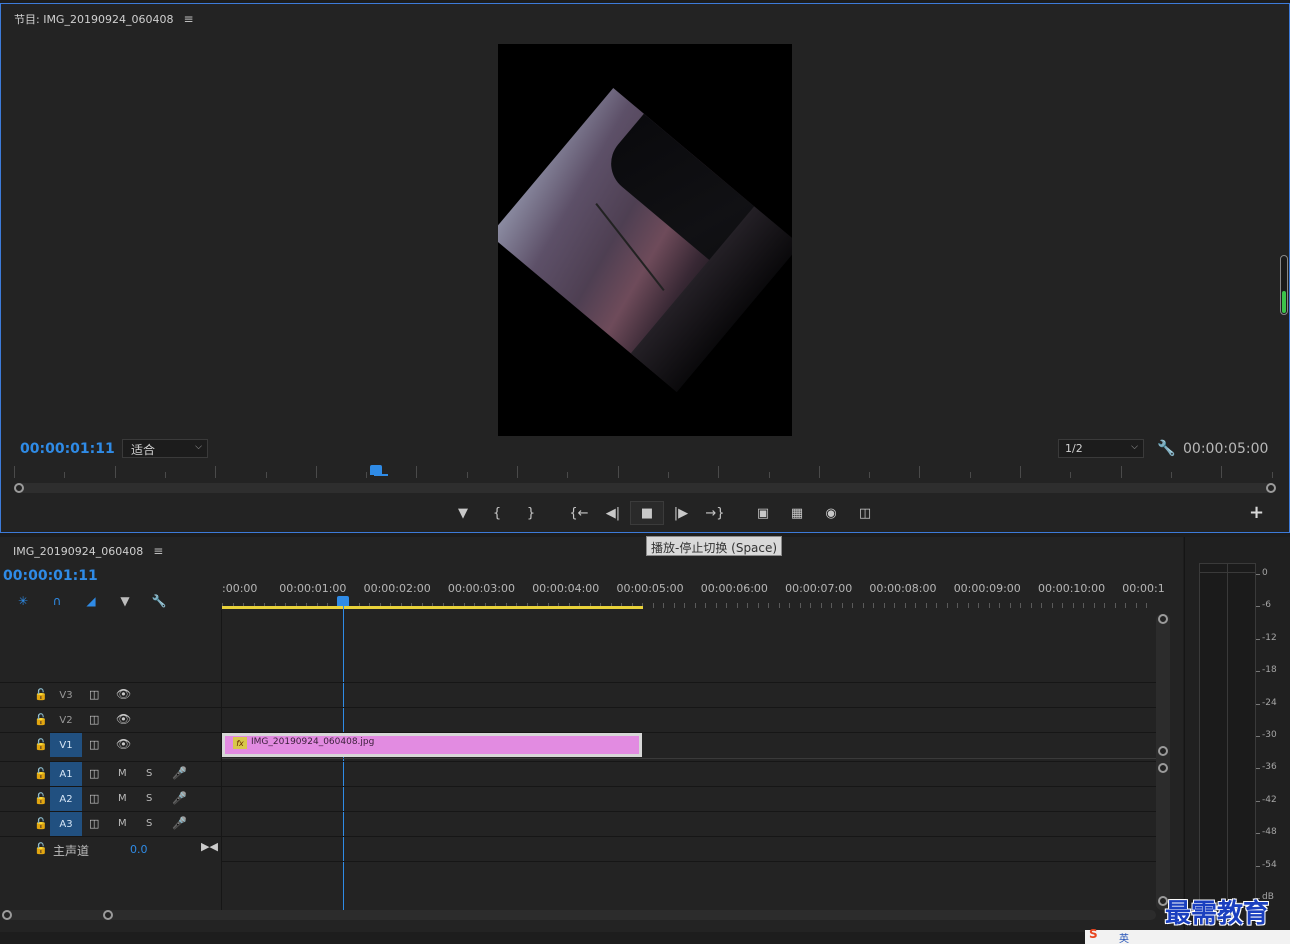  I want to click on lift-icon: ▣, so click(763, 513).